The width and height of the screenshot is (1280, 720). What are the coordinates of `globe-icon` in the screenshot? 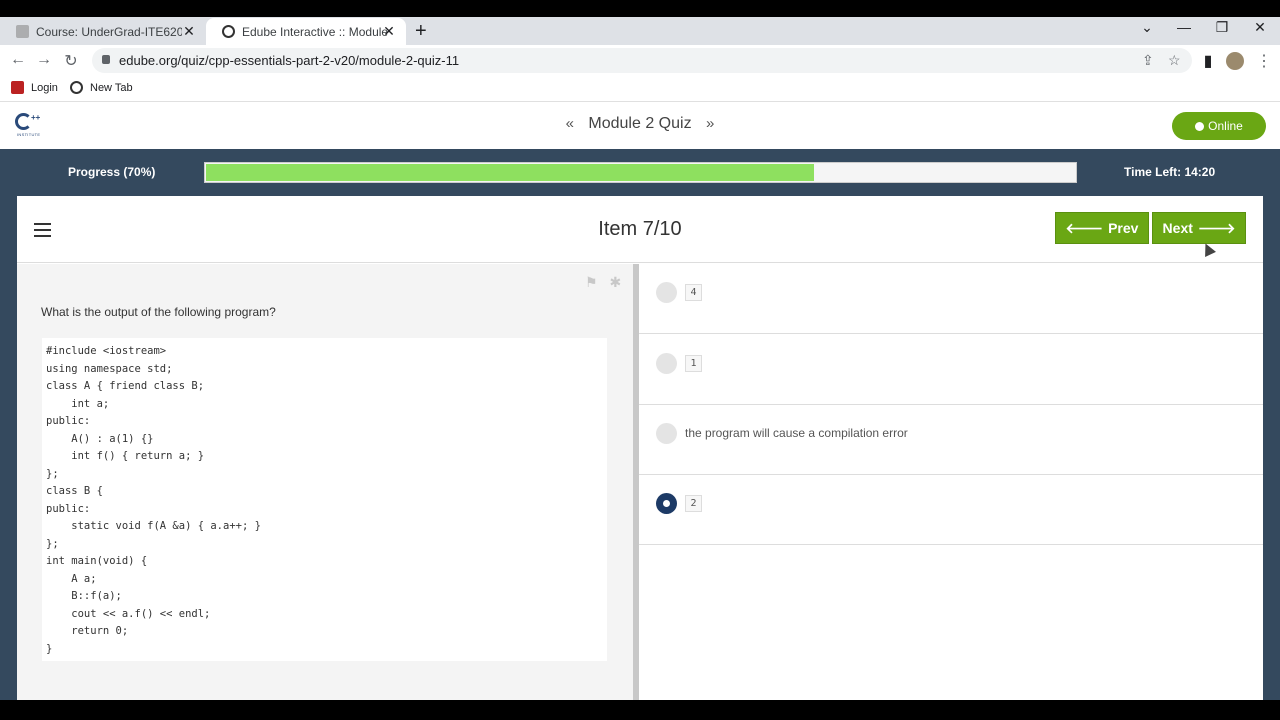 It's located at (76, 87).